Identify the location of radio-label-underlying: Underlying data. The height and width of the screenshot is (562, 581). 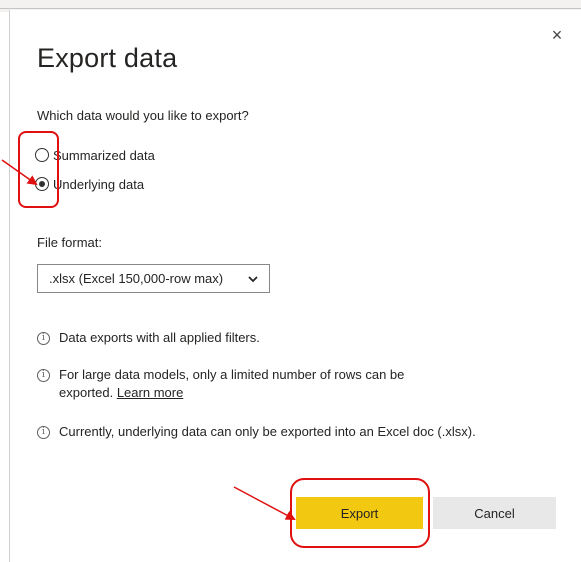
(99, 184).